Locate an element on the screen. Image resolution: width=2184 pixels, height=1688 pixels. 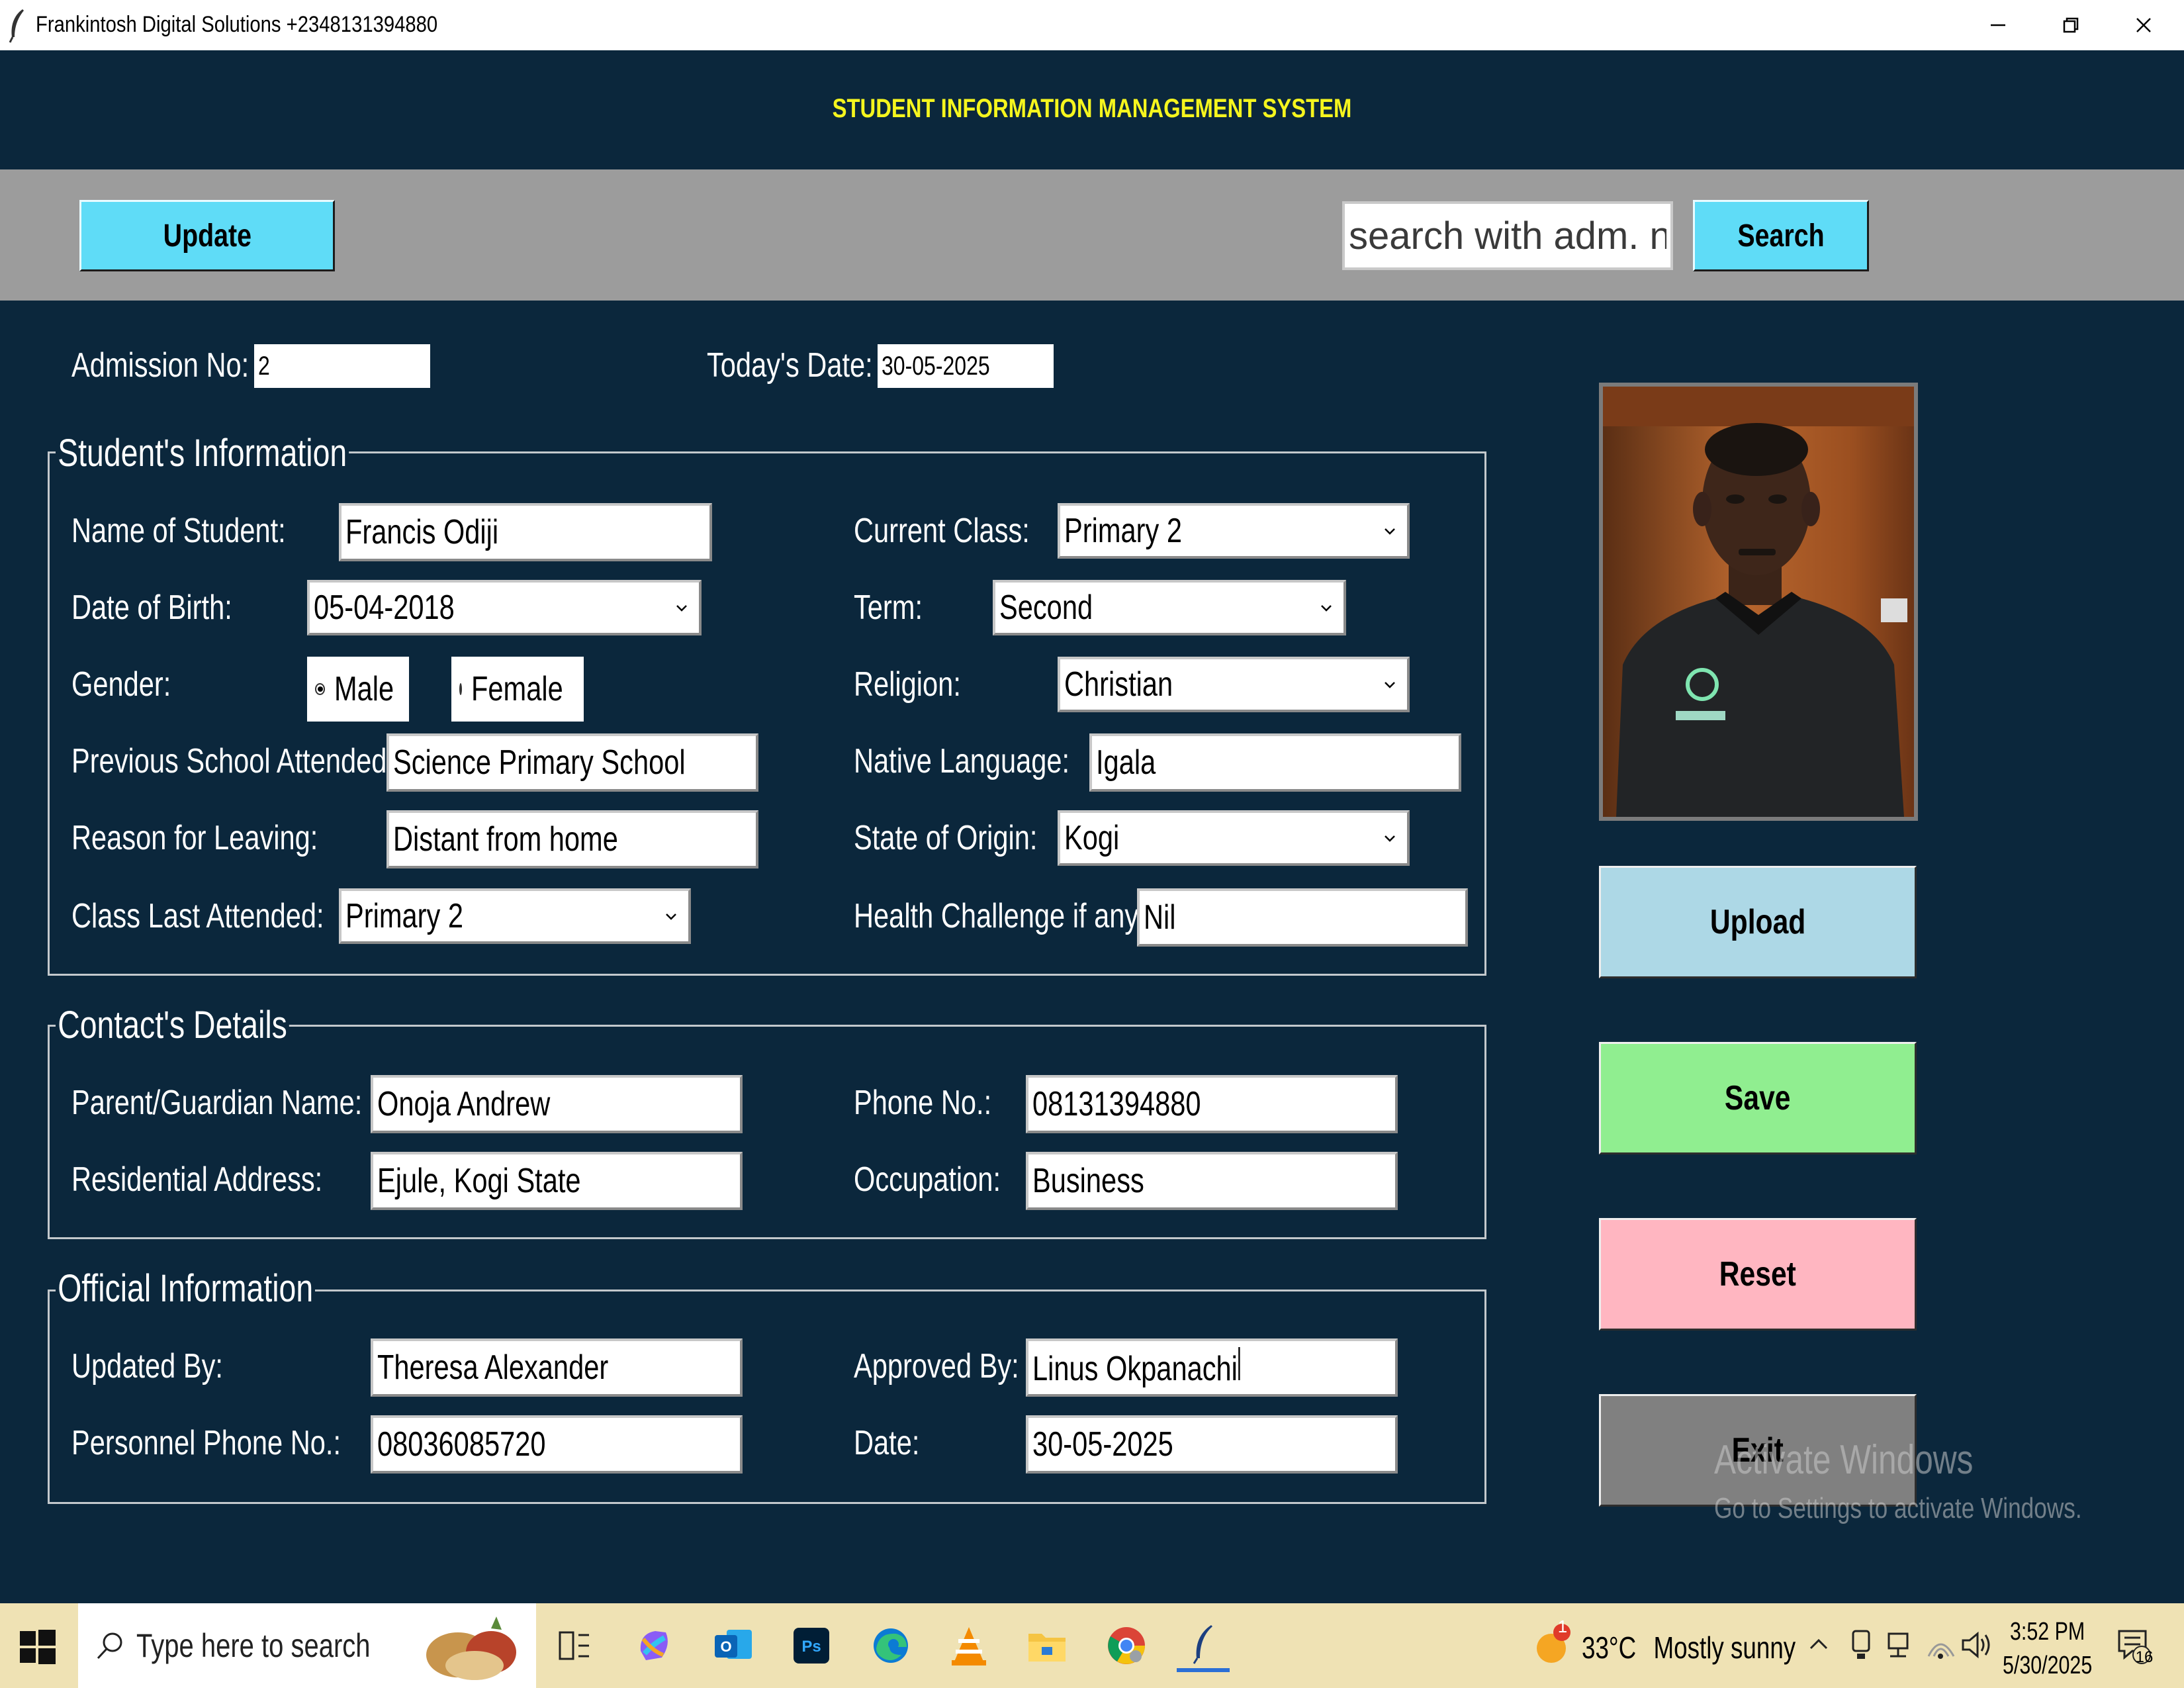
residential-address-label: Residential Address: is located at coordinates (197, 1179).